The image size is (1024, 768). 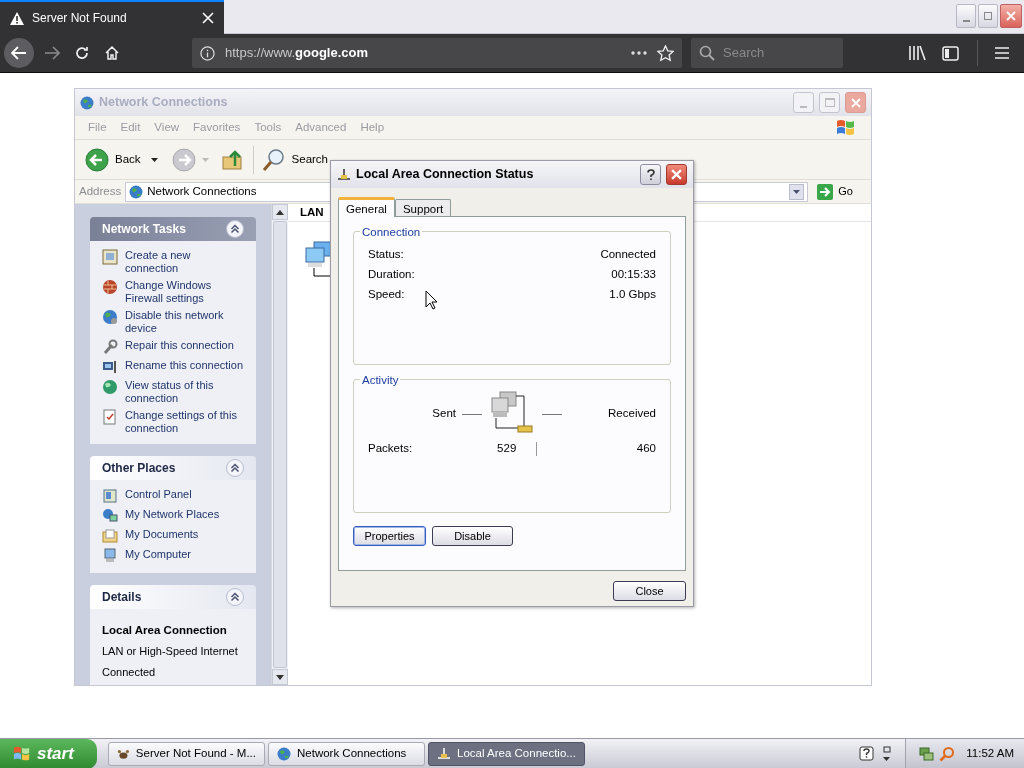 I want to click on warning-icon, so click(x=17, y=18).